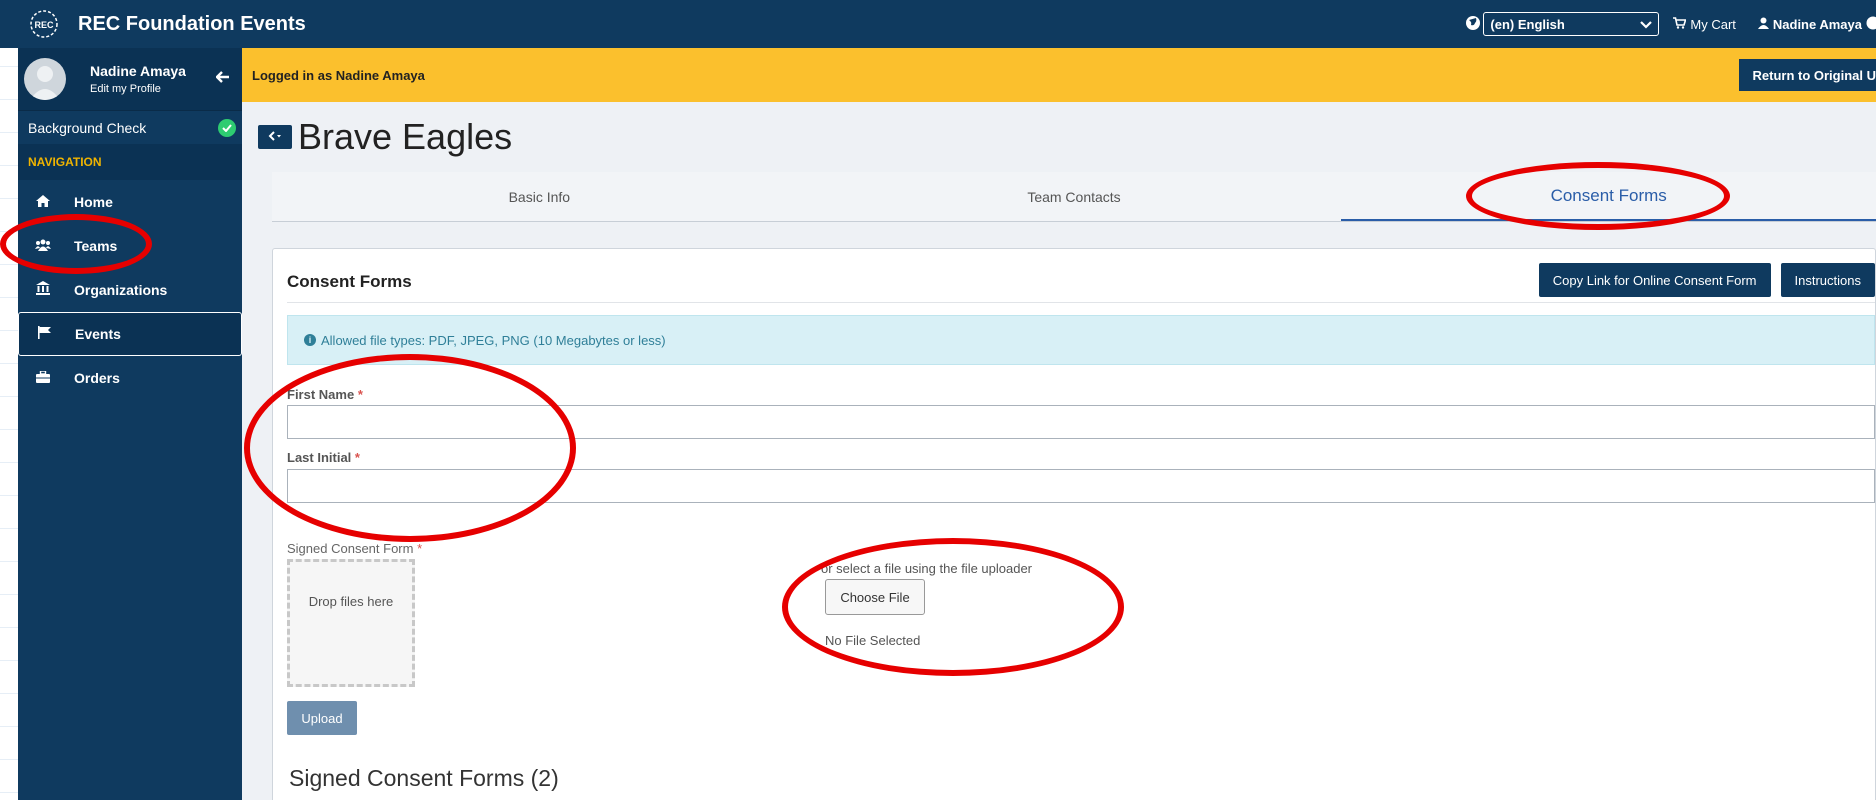 Image resolution: width=1876 pixels, height=800 pixels. What do you see at coordinates (222, 79) in the screenshot?
I see `collapse-sidebar-icon` at bounding box center [222, 79].